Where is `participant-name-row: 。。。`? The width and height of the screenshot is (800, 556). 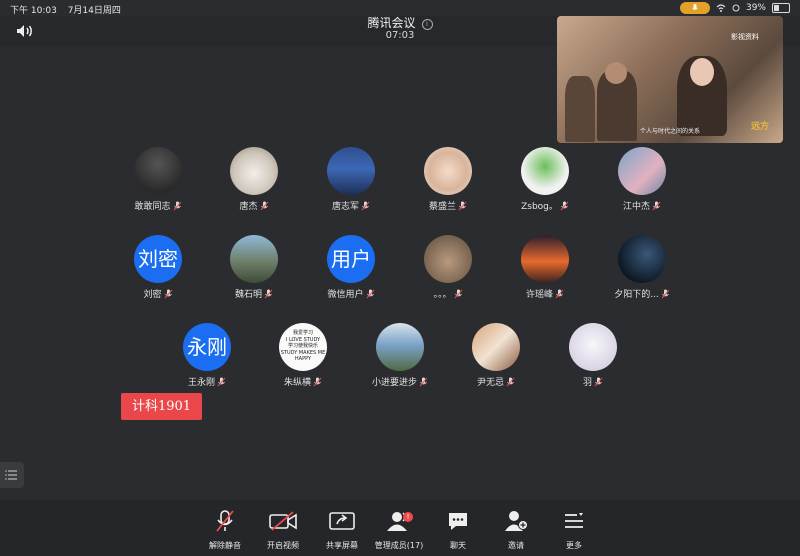
participant-name-row: 。。。 is located at coordinates (448, 293).